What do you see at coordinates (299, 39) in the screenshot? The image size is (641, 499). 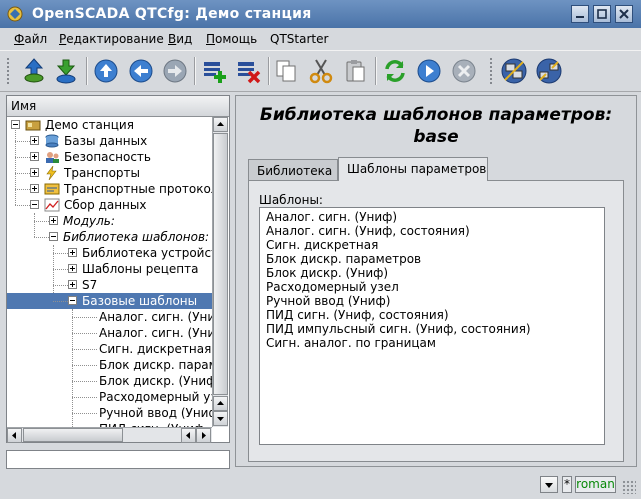 I see `menu-qtstarter: QTStarter` at bounding box center [299, 39].